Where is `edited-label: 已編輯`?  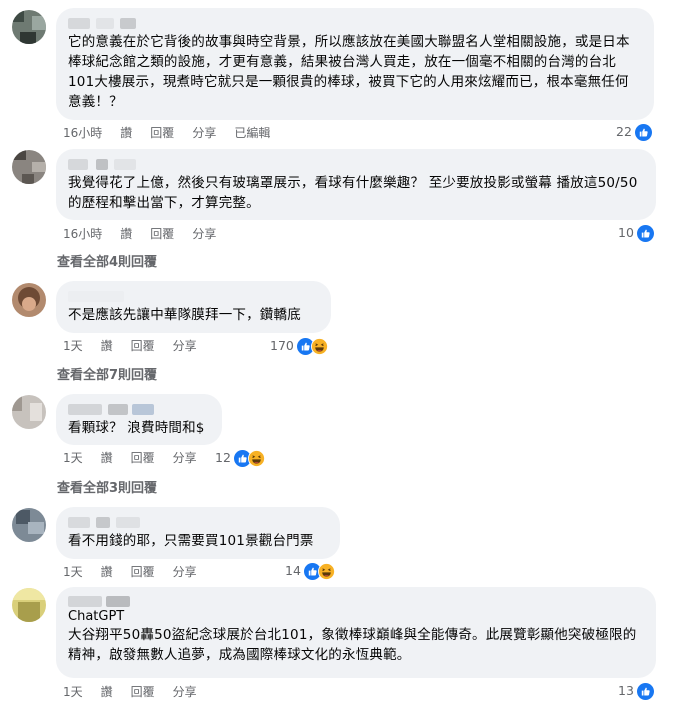 edited-label: 已編輯 is located at coordinates (252, 133).